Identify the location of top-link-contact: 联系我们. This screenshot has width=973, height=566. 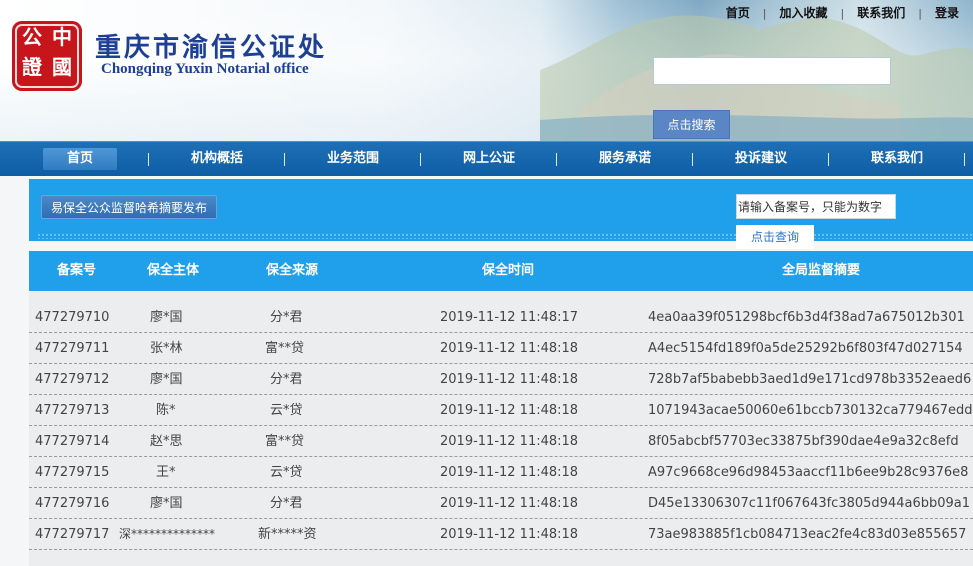
(881, 12).